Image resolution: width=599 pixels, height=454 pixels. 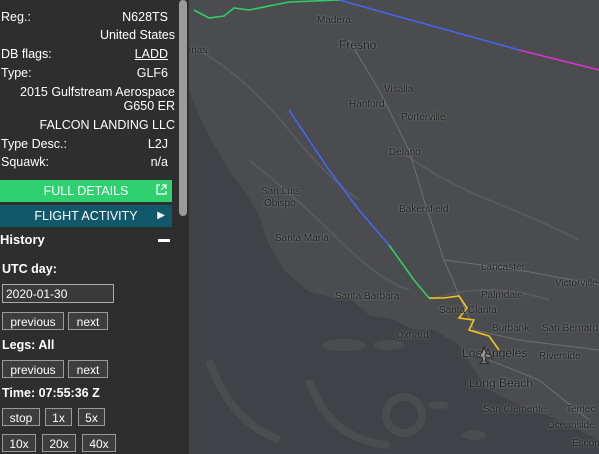 I want to click on city-fresno: Fresno, so click(x=358, y=45).